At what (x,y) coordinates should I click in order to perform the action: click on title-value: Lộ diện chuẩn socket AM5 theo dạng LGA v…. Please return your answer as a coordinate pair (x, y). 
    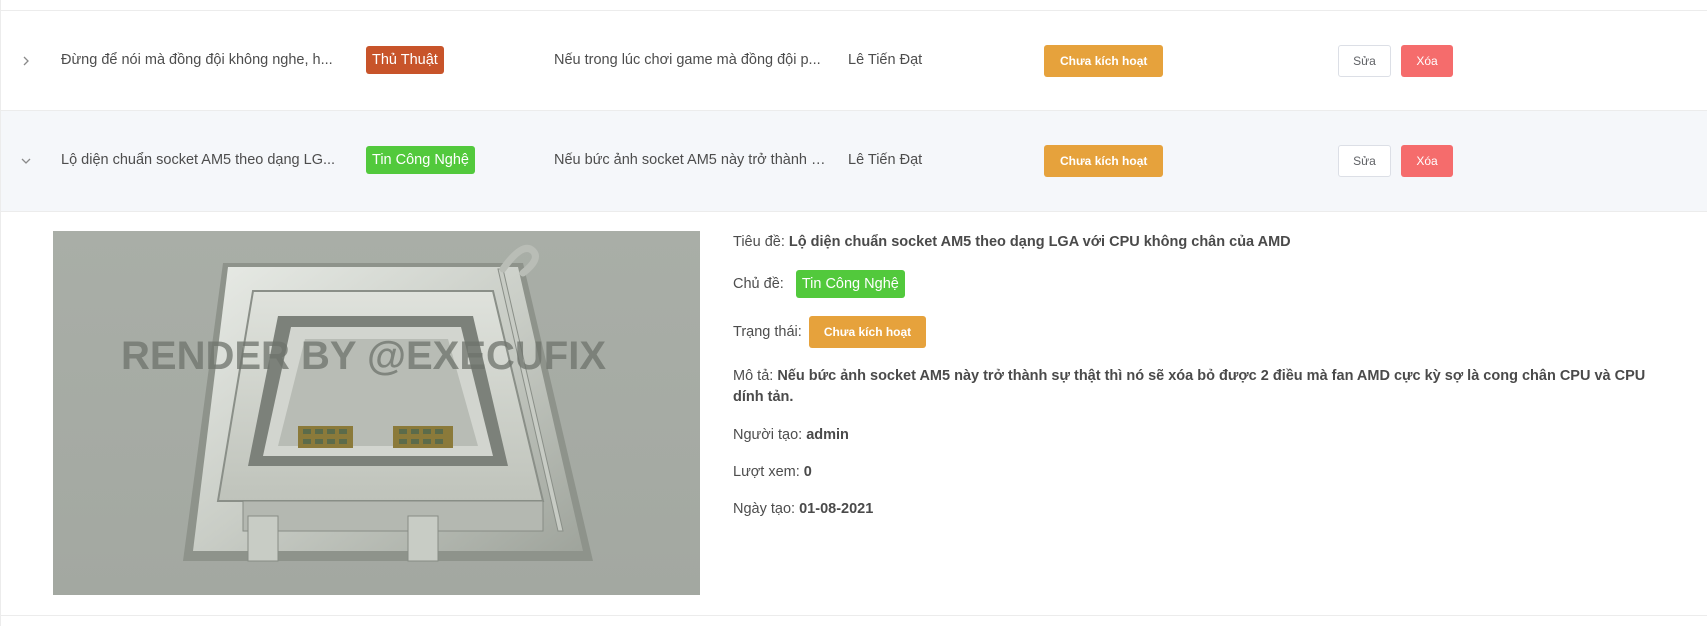
    Looking at the image, I should click on (1039, 242).